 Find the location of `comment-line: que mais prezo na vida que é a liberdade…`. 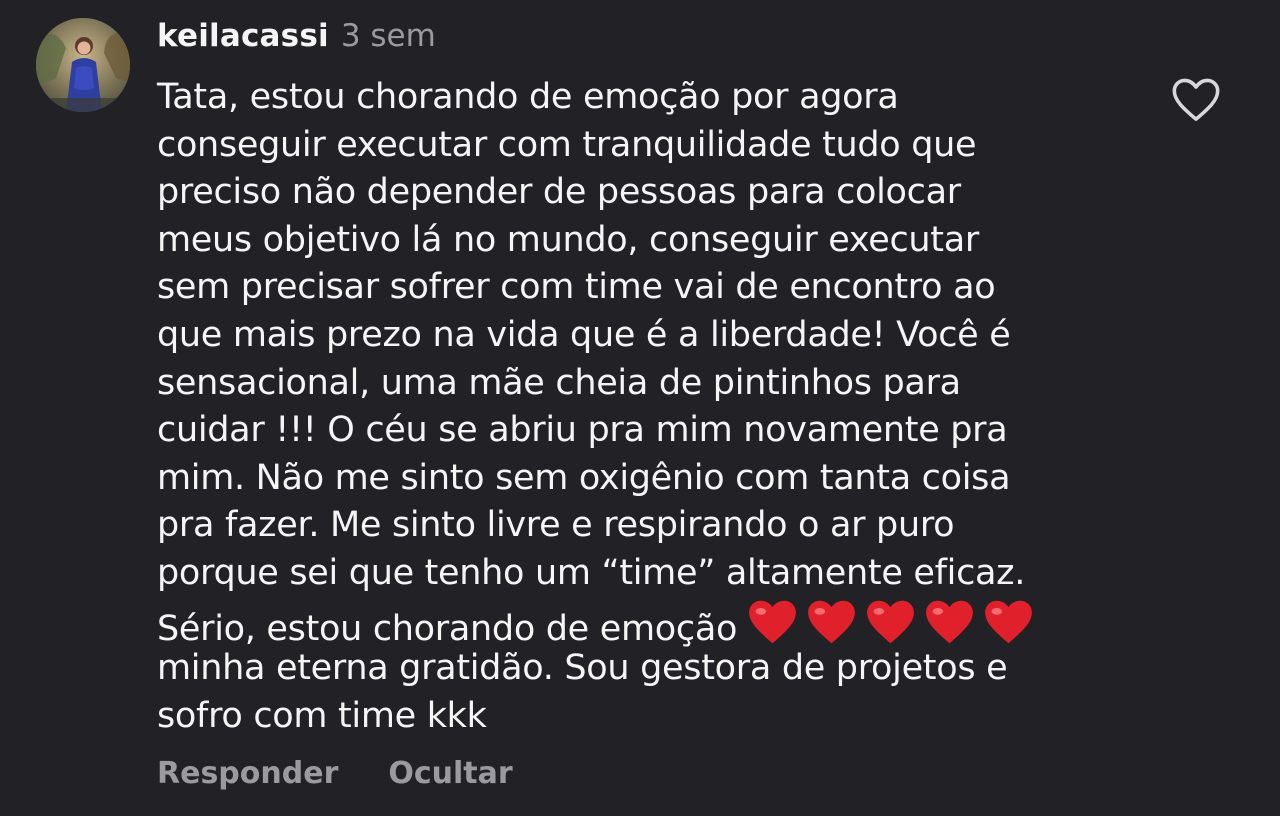

comment-line: que mais prezo na vida que é a liberdade… is located at coordinates (584, 334).